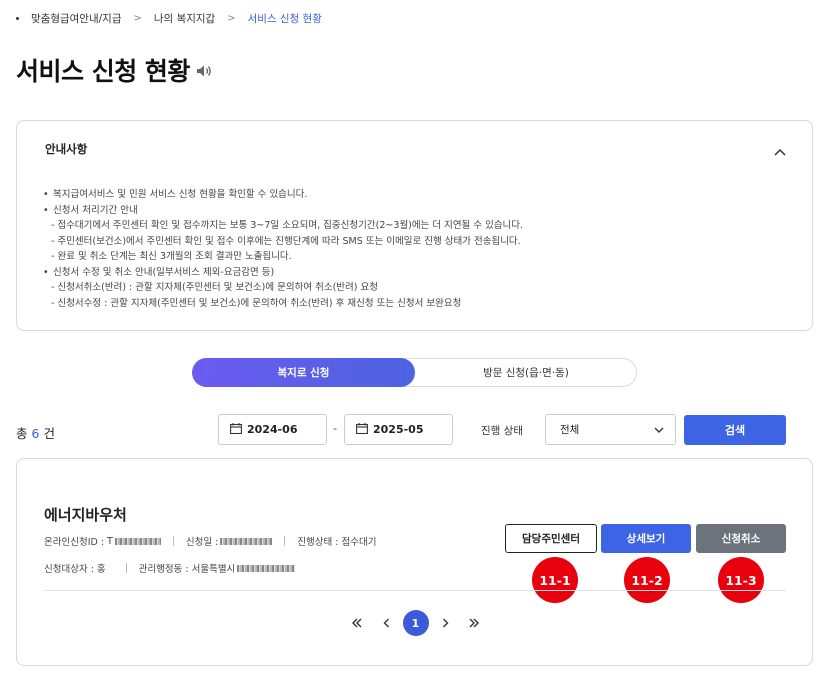 The image size is (820, 698). I want to click on notice-line: 신청서 수정 및 취소 안내(일부서비스 제외-요금감면 등), so click(283, 273).